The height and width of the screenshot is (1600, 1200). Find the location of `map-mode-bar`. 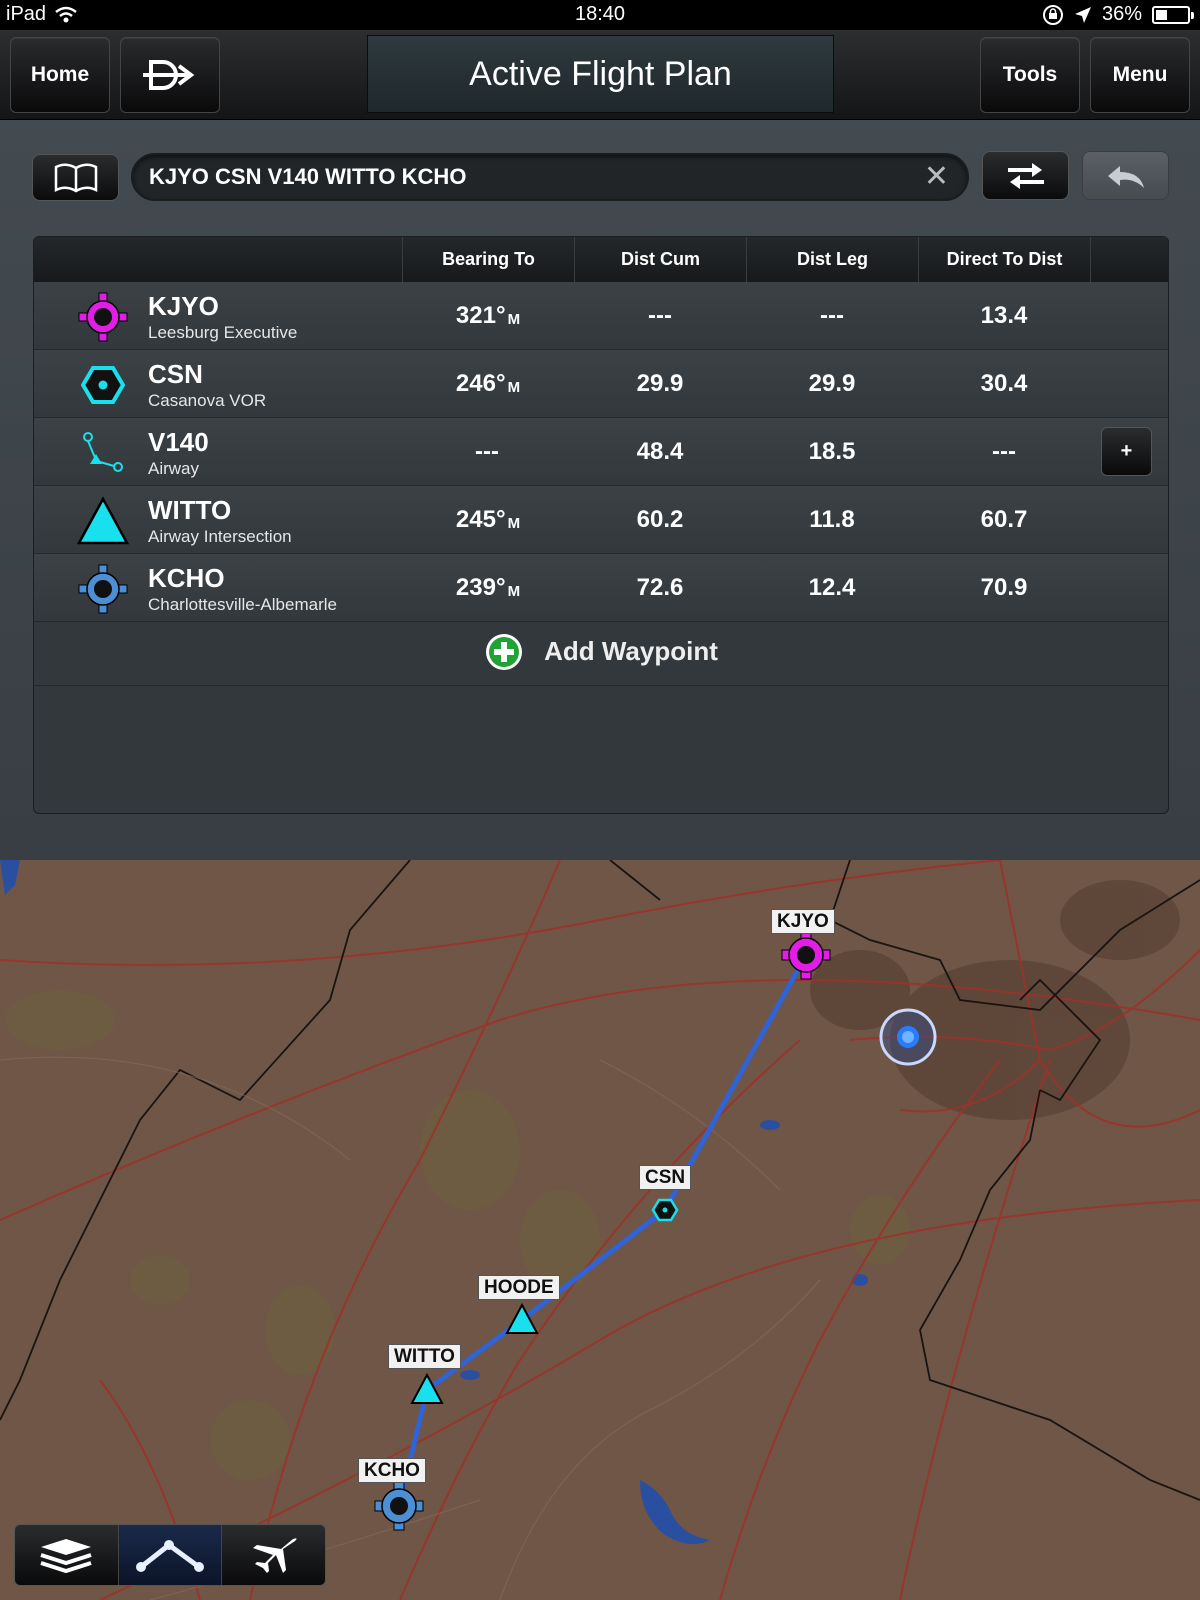

map-mode-bar is located at coordinates (170, 1555).